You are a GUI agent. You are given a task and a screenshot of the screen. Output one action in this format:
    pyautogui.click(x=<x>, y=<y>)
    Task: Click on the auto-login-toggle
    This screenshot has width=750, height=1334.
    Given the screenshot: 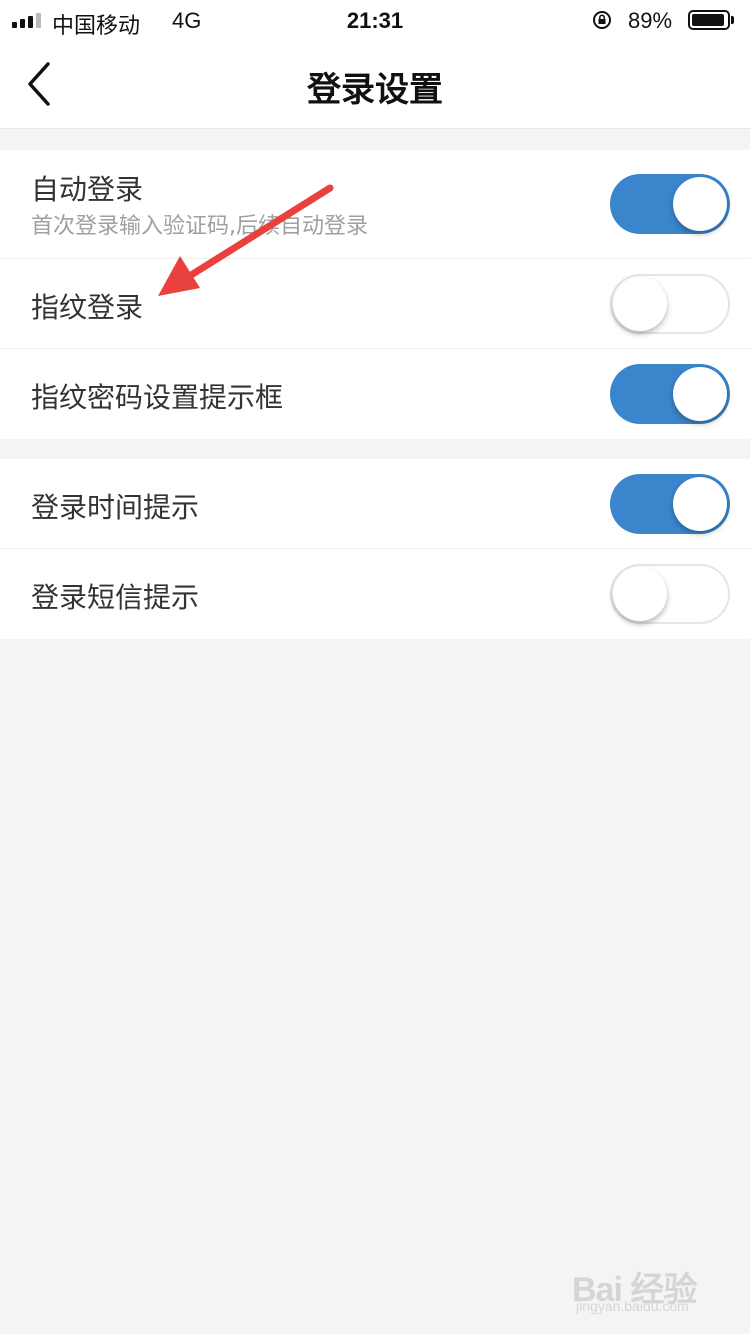 What is the action you would take?
    pyautogui.click(x=670, y=204)
    